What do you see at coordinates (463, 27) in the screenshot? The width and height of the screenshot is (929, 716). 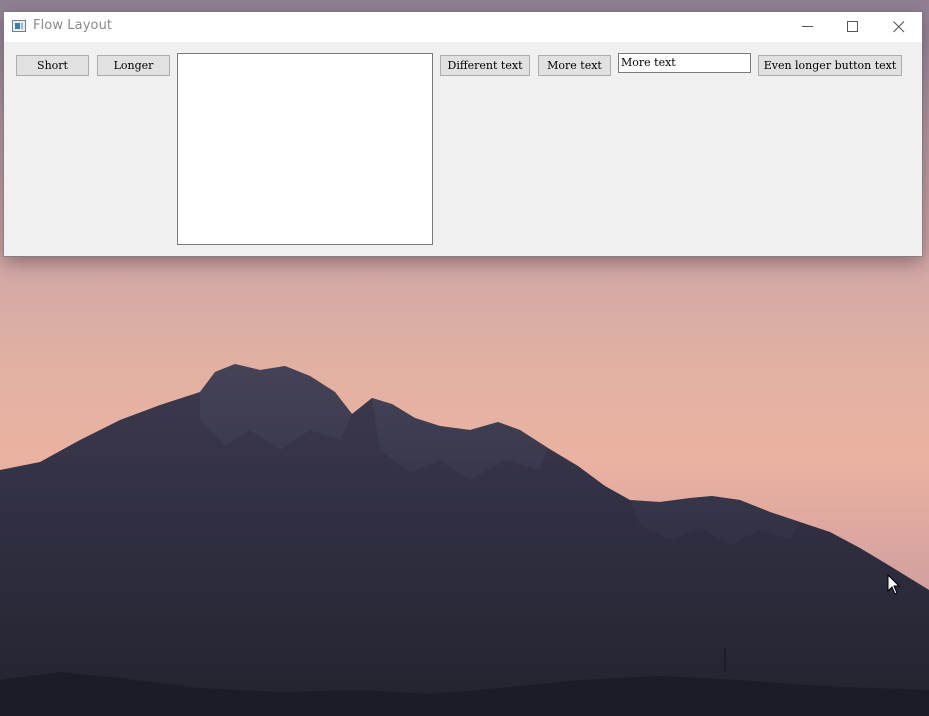 I see `title-bar: Flow Layout` at bounding box center [463, 27].